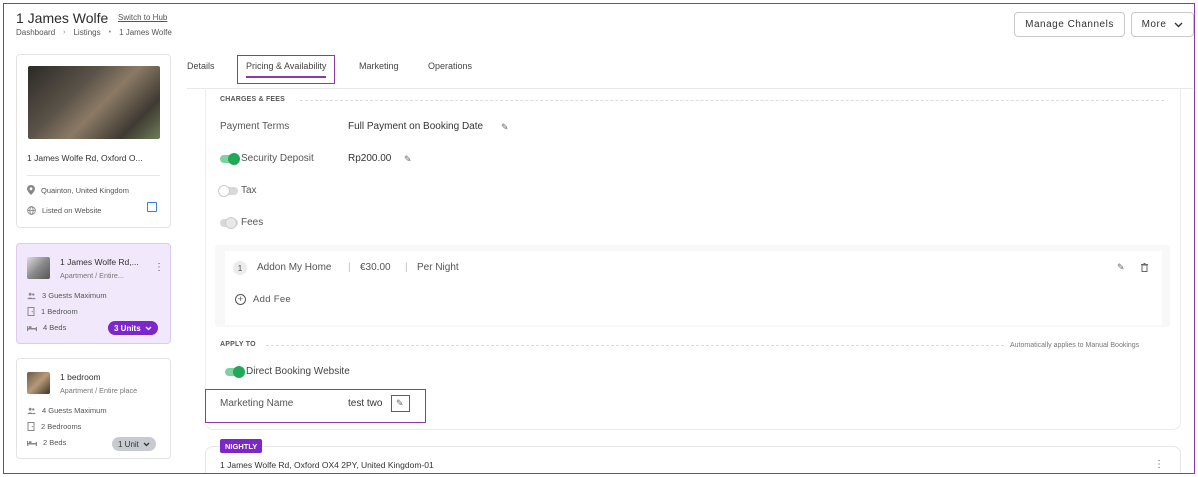 This screenshot has width=1198, height=477. I want to click on direct-booking-toggle, so click(235, 372).